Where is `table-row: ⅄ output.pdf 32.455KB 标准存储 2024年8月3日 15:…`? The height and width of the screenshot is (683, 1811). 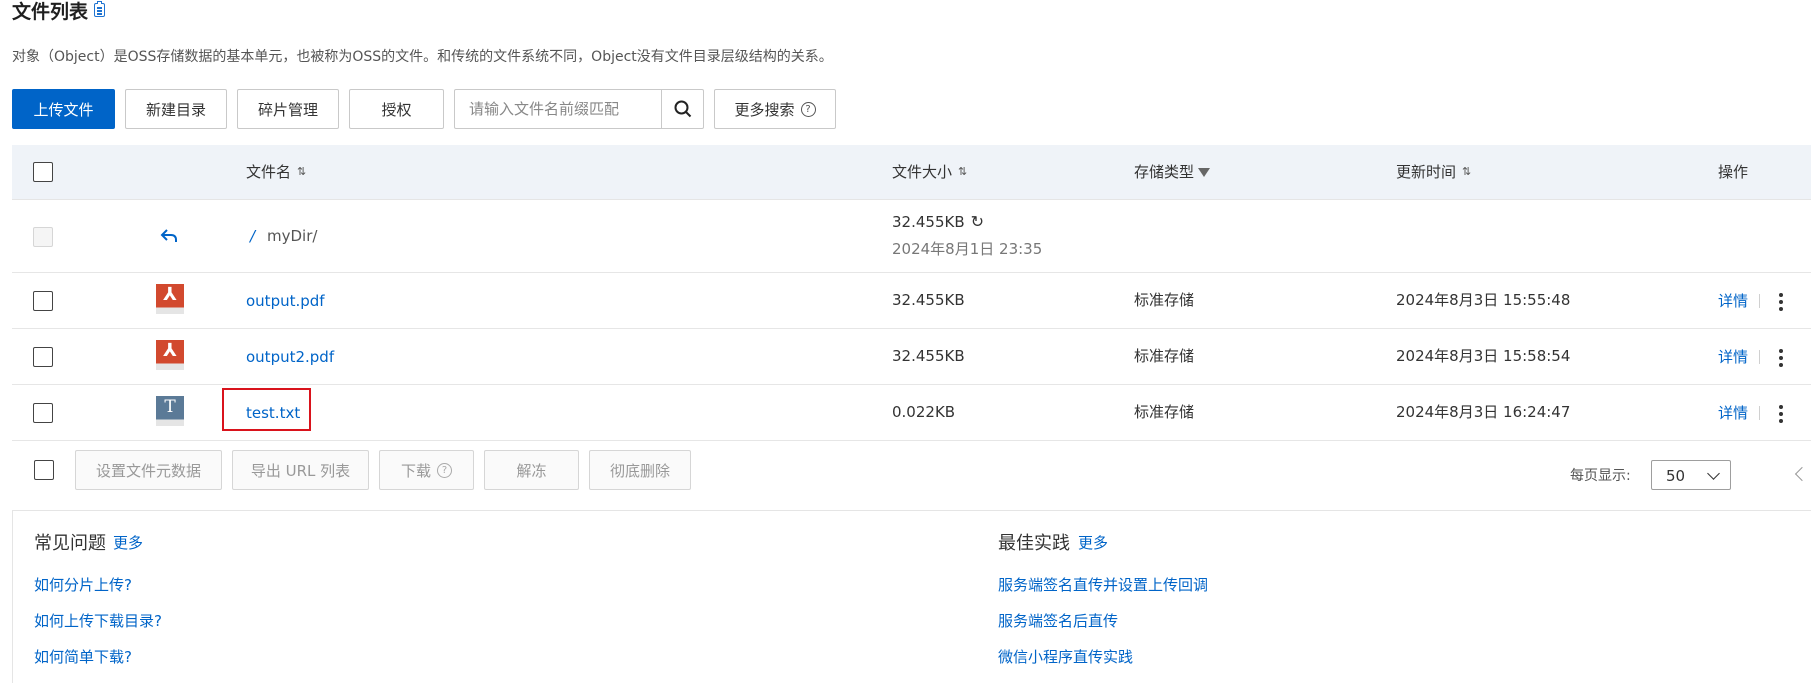
table-row: ⅄ output.pdf 32.455KB 标准存储 2024年8月3日 15:… is located at coordinates (911, 301).